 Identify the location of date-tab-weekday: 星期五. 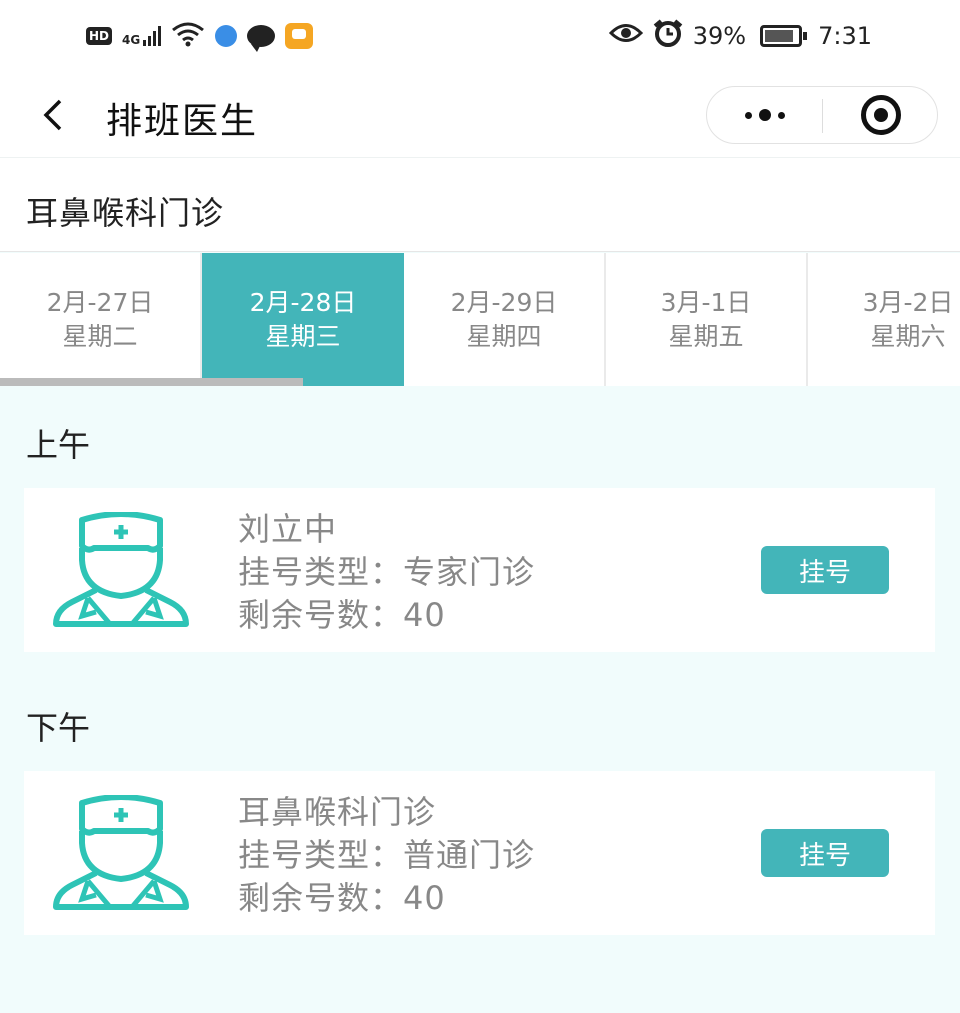
(706, 336).